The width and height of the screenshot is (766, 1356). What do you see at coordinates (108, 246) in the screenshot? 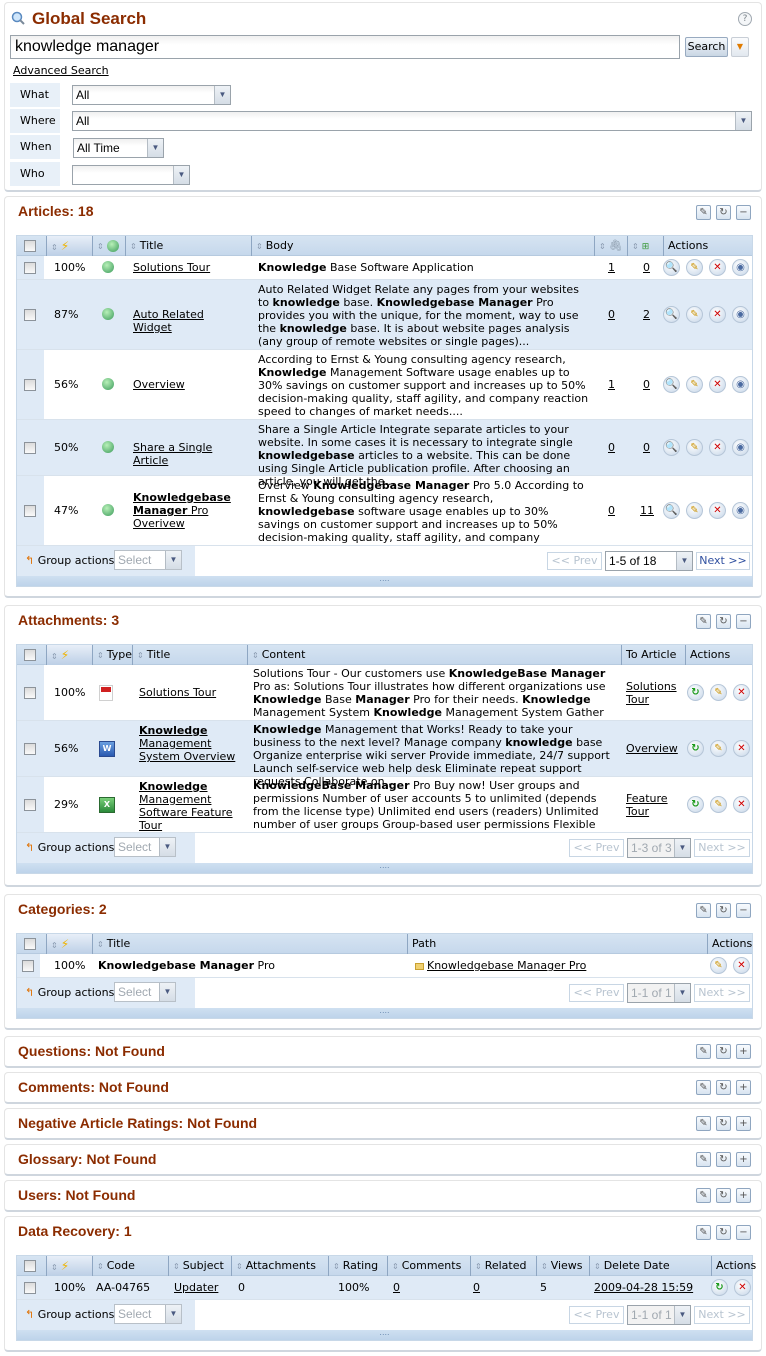
I see `sort-type: ⇕` at bounding box center [108, 246].